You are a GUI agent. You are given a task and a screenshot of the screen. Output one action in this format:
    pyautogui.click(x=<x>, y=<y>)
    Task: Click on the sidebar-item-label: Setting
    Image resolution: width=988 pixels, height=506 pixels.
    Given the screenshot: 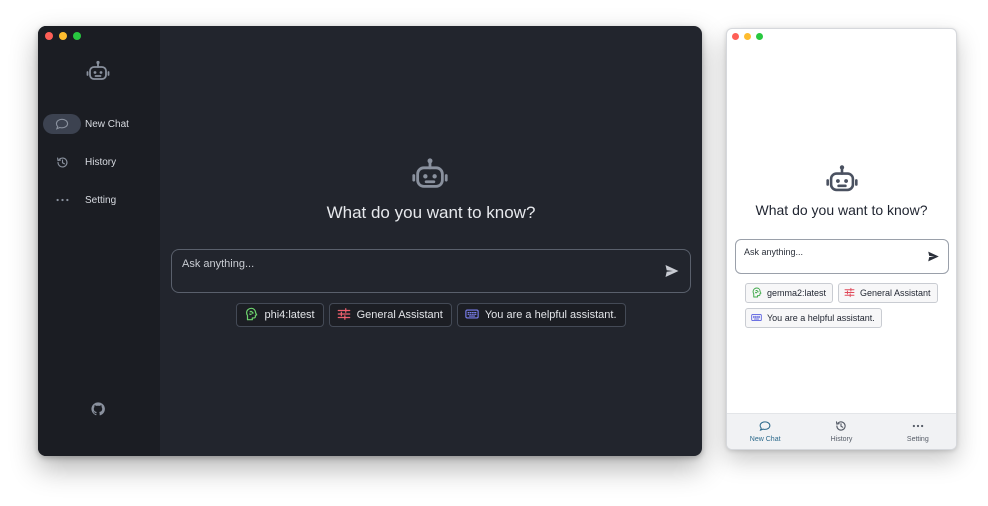 What is the action you would take?
    pyautogui.click(x=101, y=200)
    